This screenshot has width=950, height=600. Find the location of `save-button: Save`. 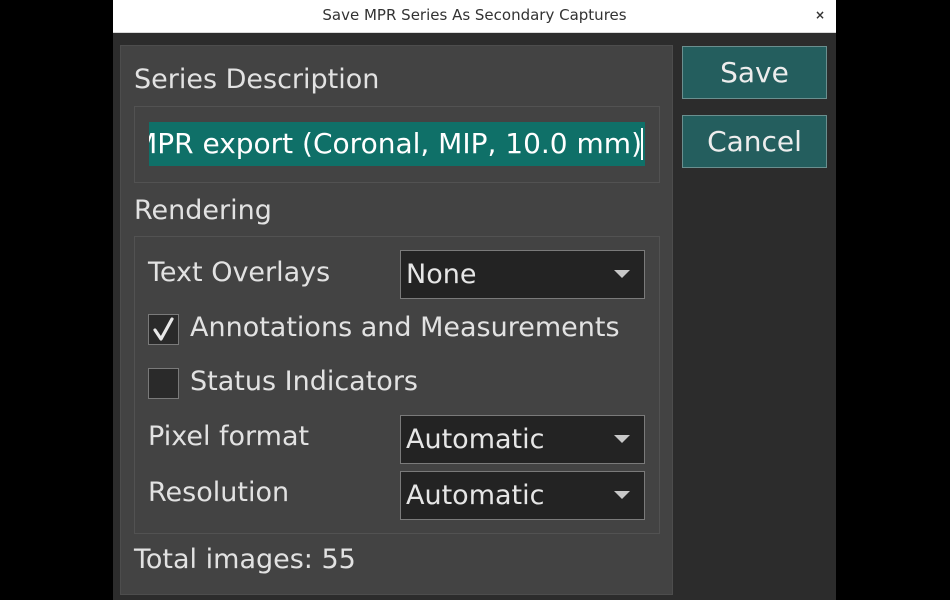

save-button: Save is located at coordinates (754, 72).